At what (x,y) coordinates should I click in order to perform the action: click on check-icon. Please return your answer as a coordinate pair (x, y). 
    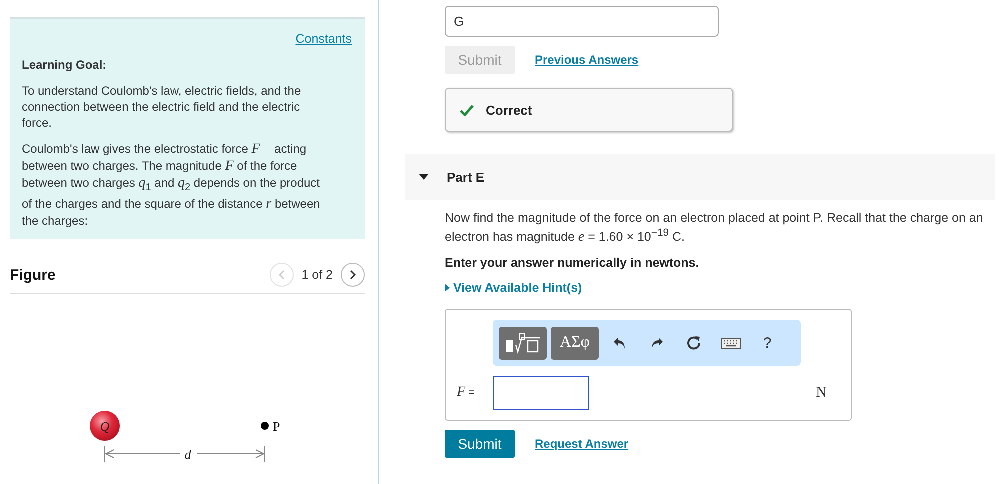
    Looking at the image, I should click on (467, 110).